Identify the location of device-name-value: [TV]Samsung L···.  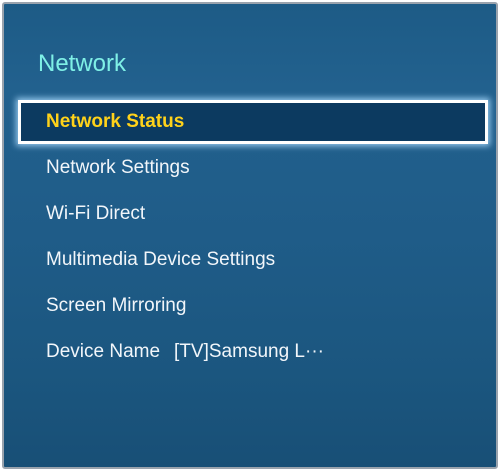
(249, 351).